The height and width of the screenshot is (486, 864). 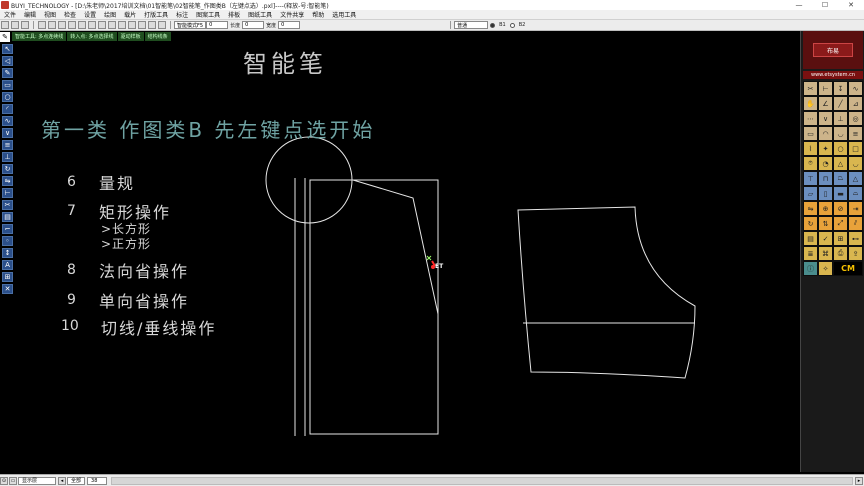 I want to click on align-tool-icon: ≣, so click(x=810, y=253).